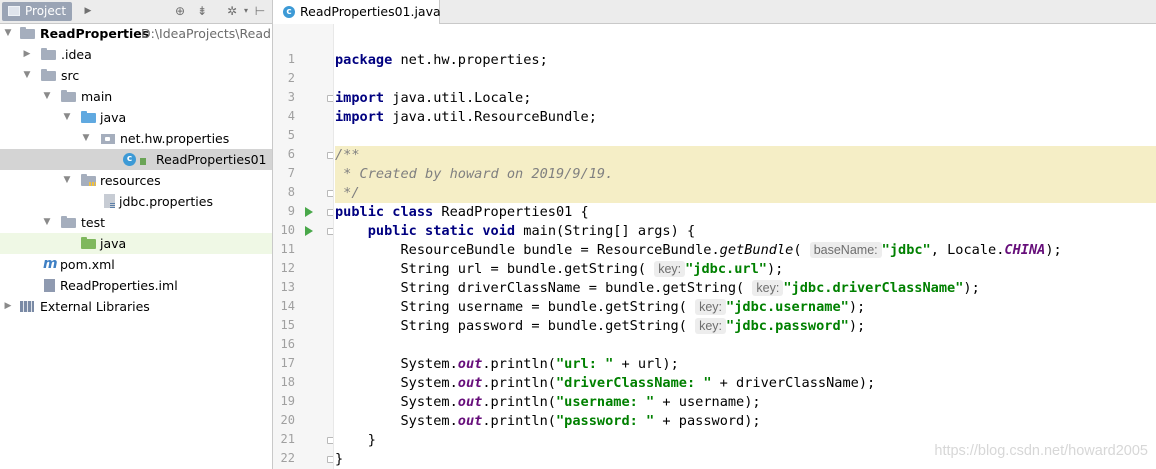  What do you see at coordinates (88, 117) in the screenshot?
I see `source-folder-icon` at bounding box center [88, 117].